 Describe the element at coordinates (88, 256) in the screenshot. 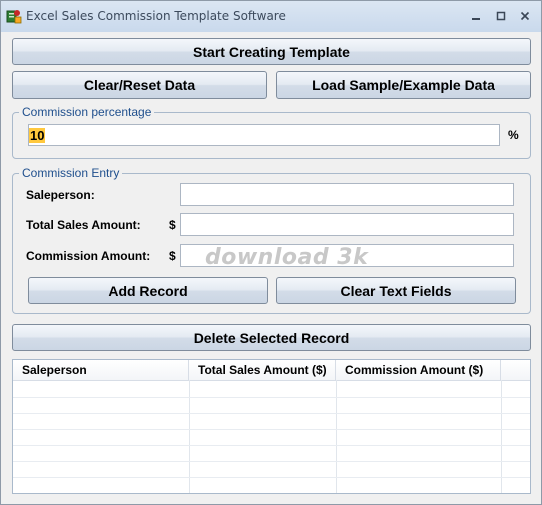

I see `commission-amount-label: Commission Amount:` at that location.